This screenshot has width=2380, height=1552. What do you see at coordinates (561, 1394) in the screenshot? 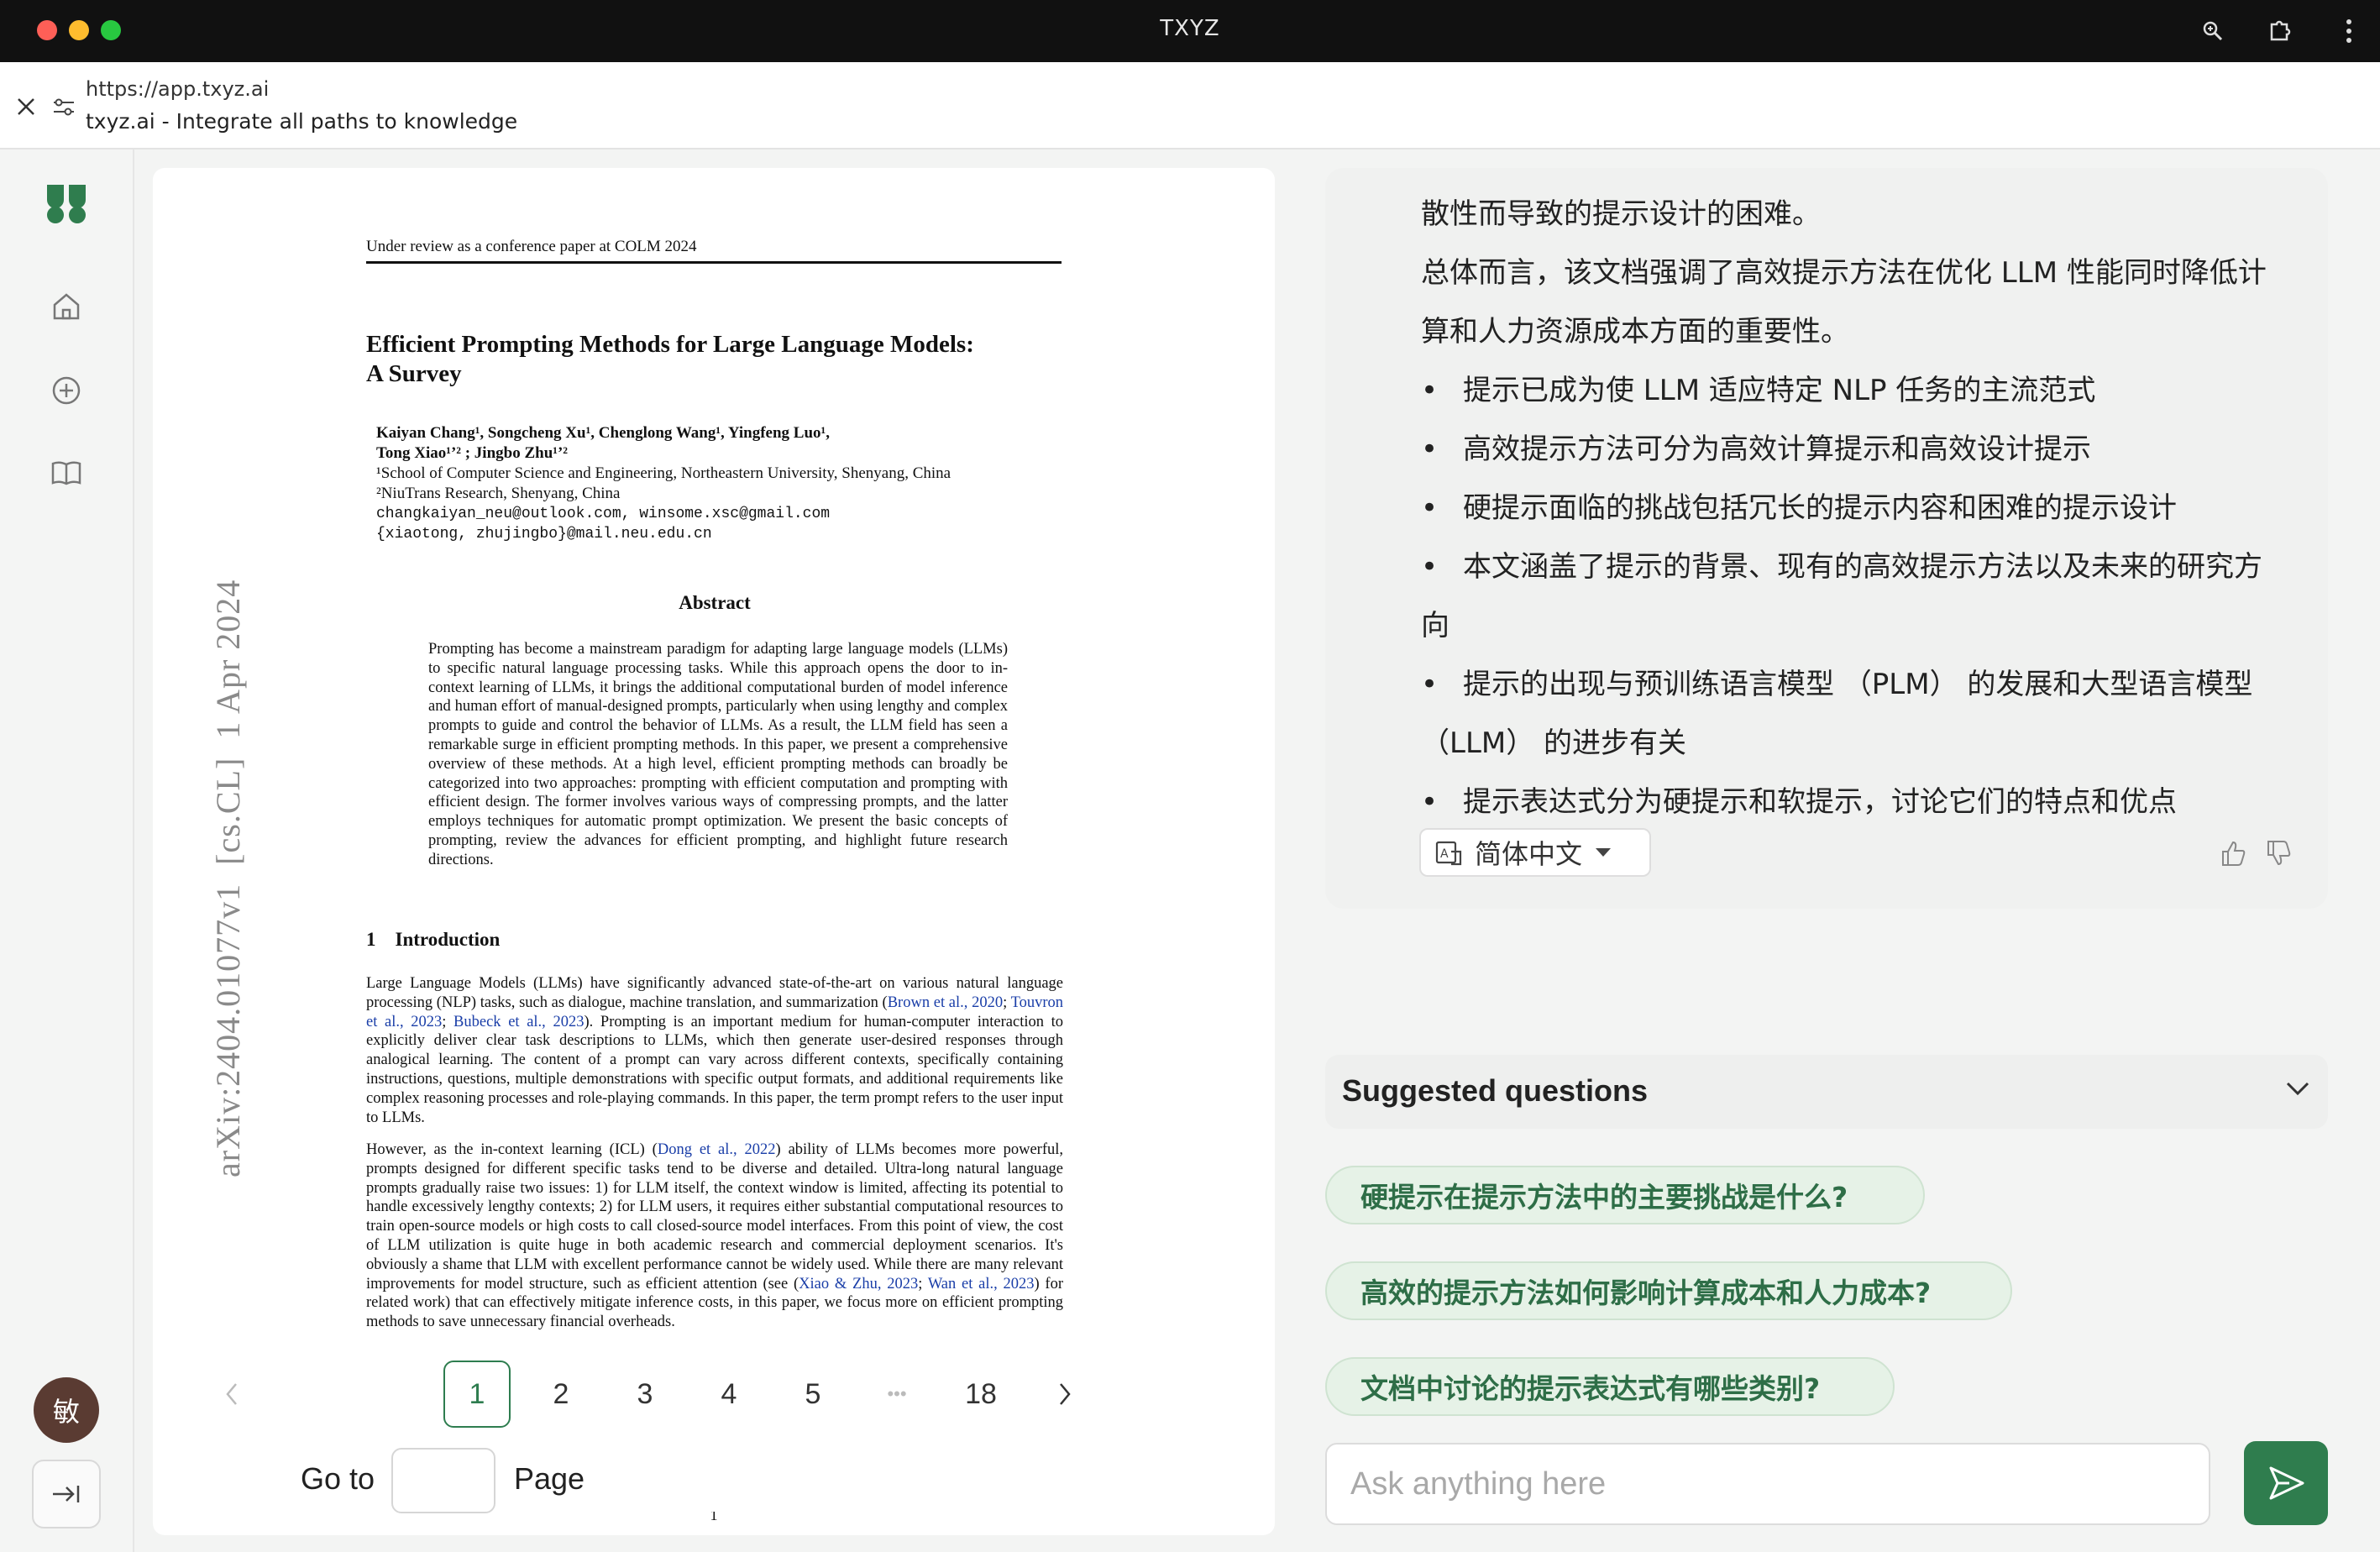
I see `page-button-2: 2` at bounding box center [561, 1394].